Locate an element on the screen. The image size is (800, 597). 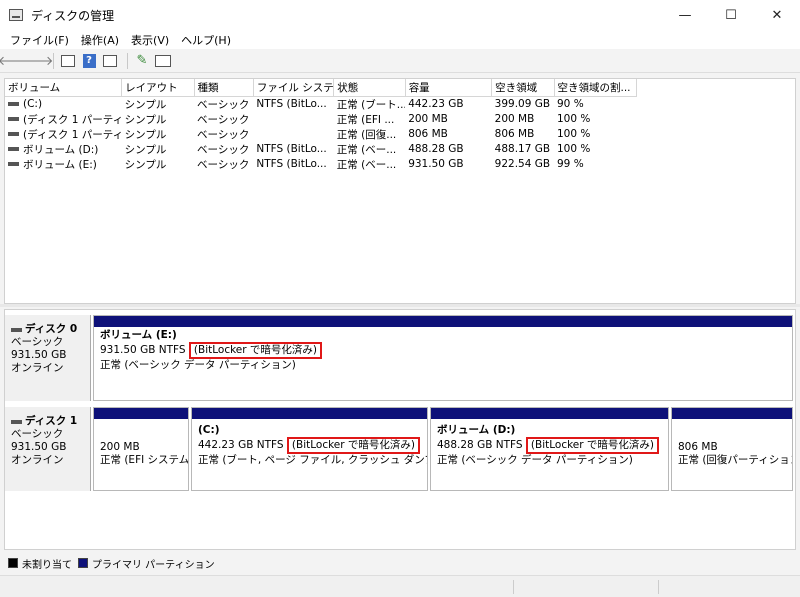
column-header-layout: レイアウト is located at coordinates (158, 88).